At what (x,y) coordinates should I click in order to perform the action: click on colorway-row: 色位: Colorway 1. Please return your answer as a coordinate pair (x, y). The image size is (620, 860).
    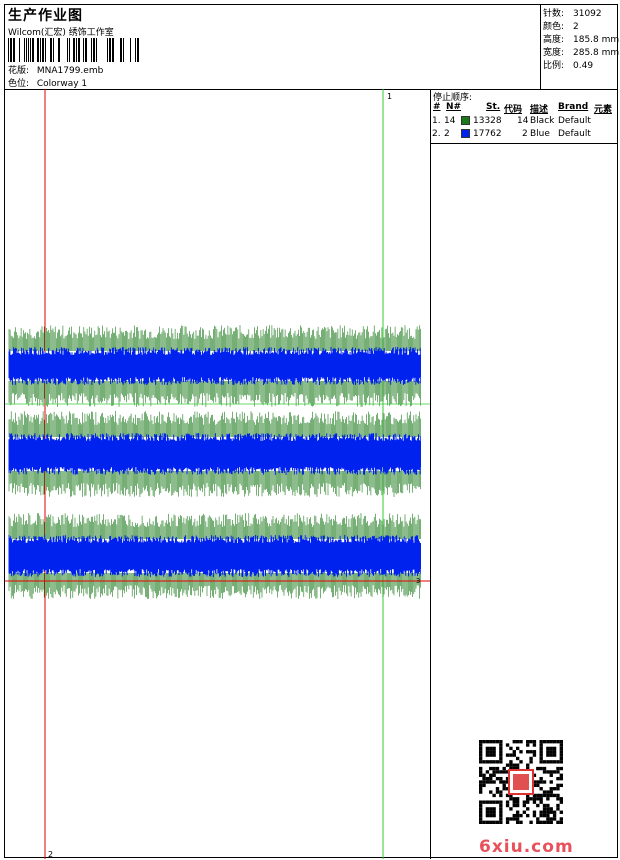
    Looking at the image, I should click on (47, 82).